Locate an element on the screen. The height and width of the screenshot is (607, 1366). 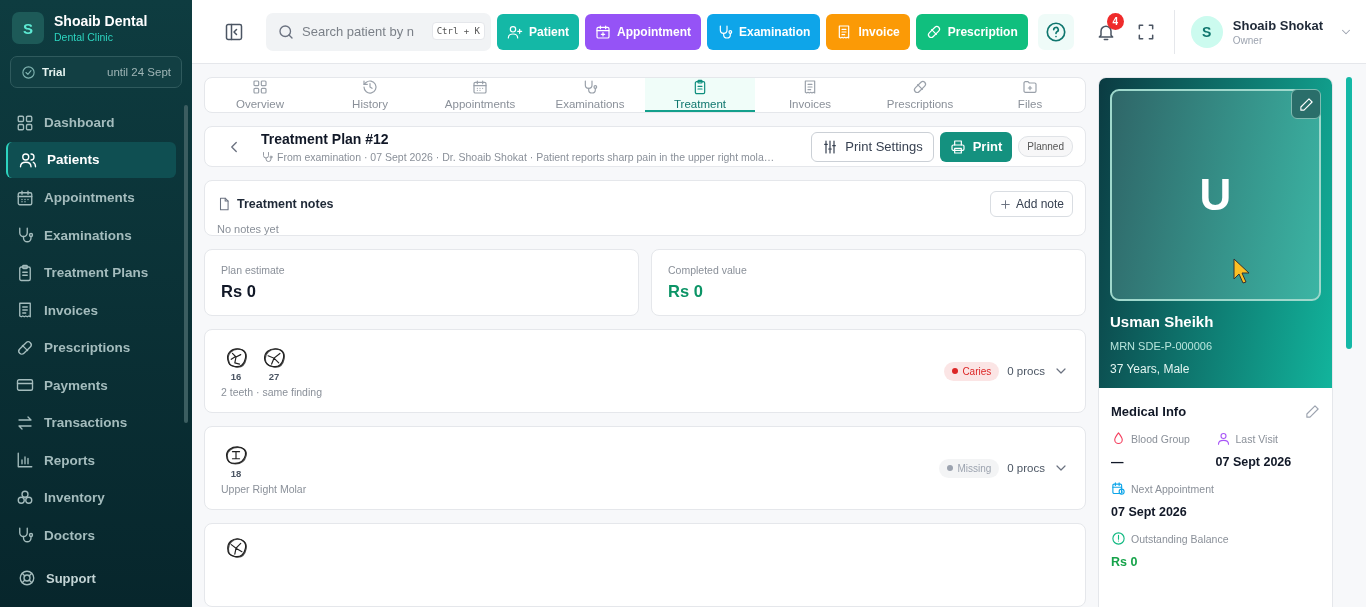
calendar-icon is located at coordinates (25, 197).